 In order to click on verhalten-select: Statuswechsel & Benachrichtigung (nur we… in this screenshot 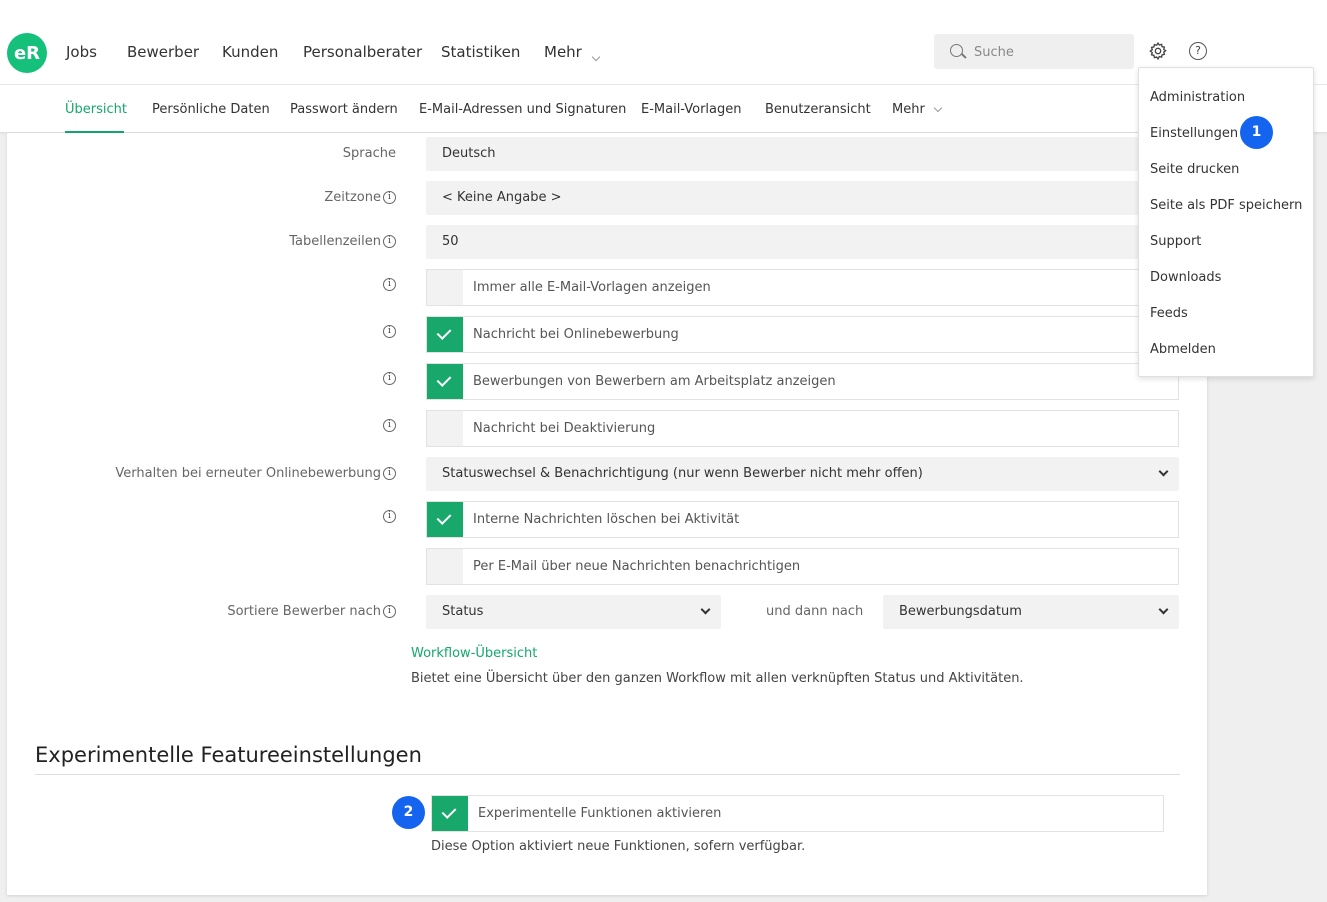, I will do `click(802, 474)`.